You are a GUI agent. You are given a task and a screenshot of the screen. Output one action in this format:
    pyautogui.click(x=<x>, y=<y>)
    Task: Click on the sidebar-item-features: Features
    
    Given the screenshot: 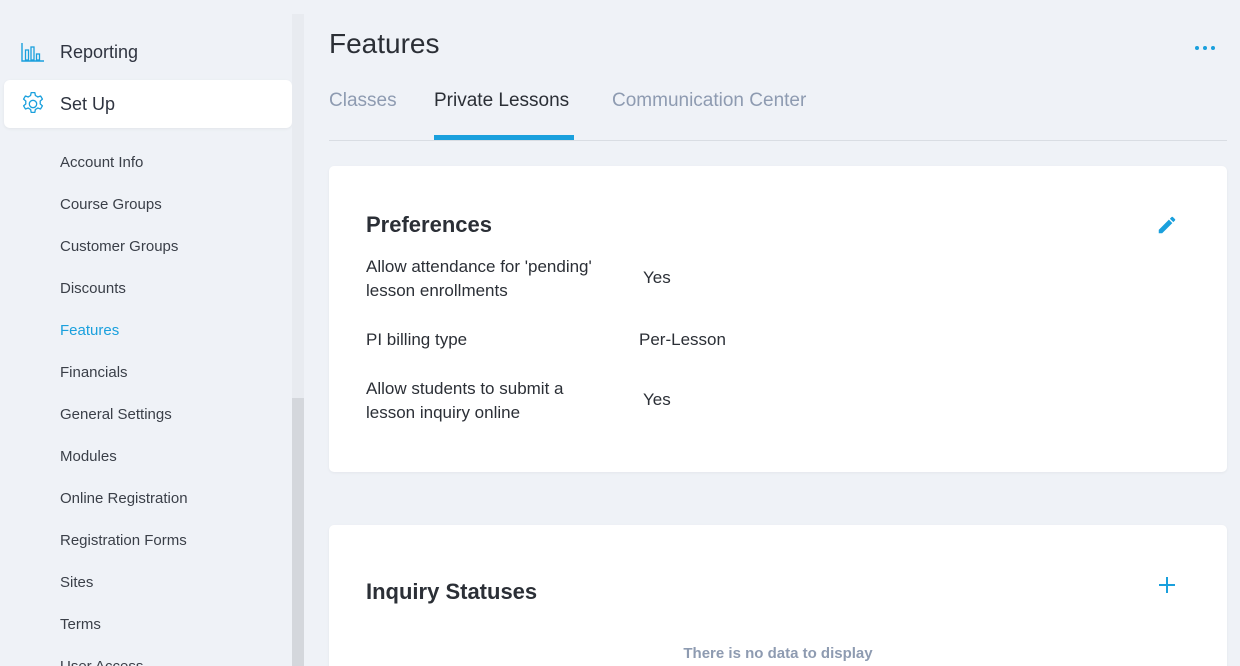 What is the action you would take?
    pyautogui.click(x=145, y=331)
    